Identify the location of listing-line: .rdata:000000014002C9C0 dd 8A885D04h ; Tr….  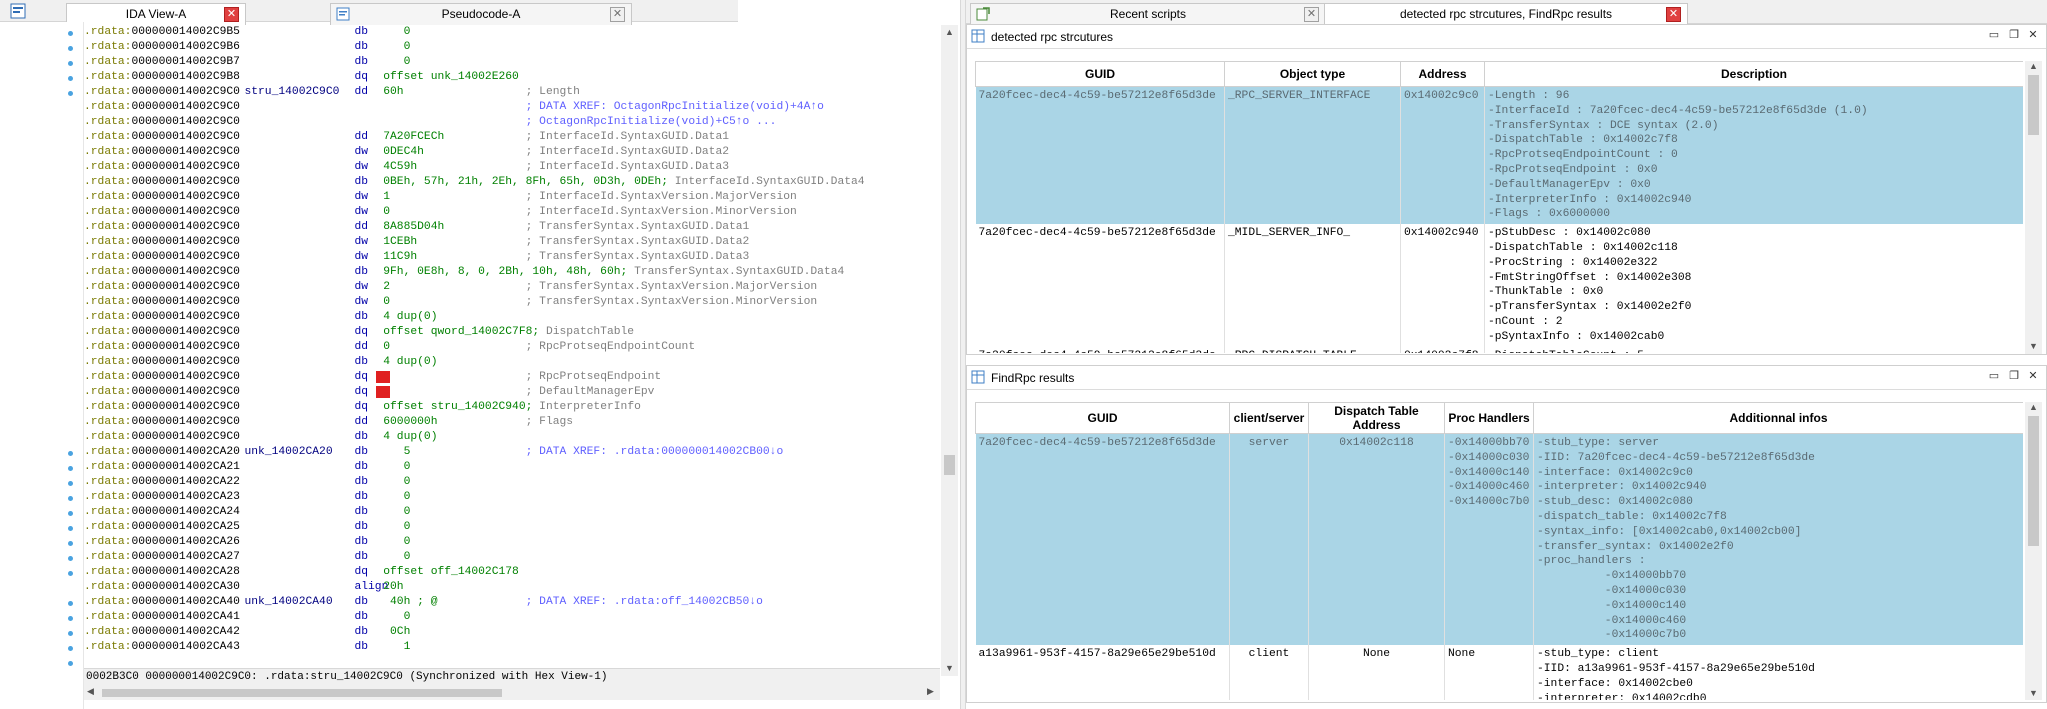
(416, 227).